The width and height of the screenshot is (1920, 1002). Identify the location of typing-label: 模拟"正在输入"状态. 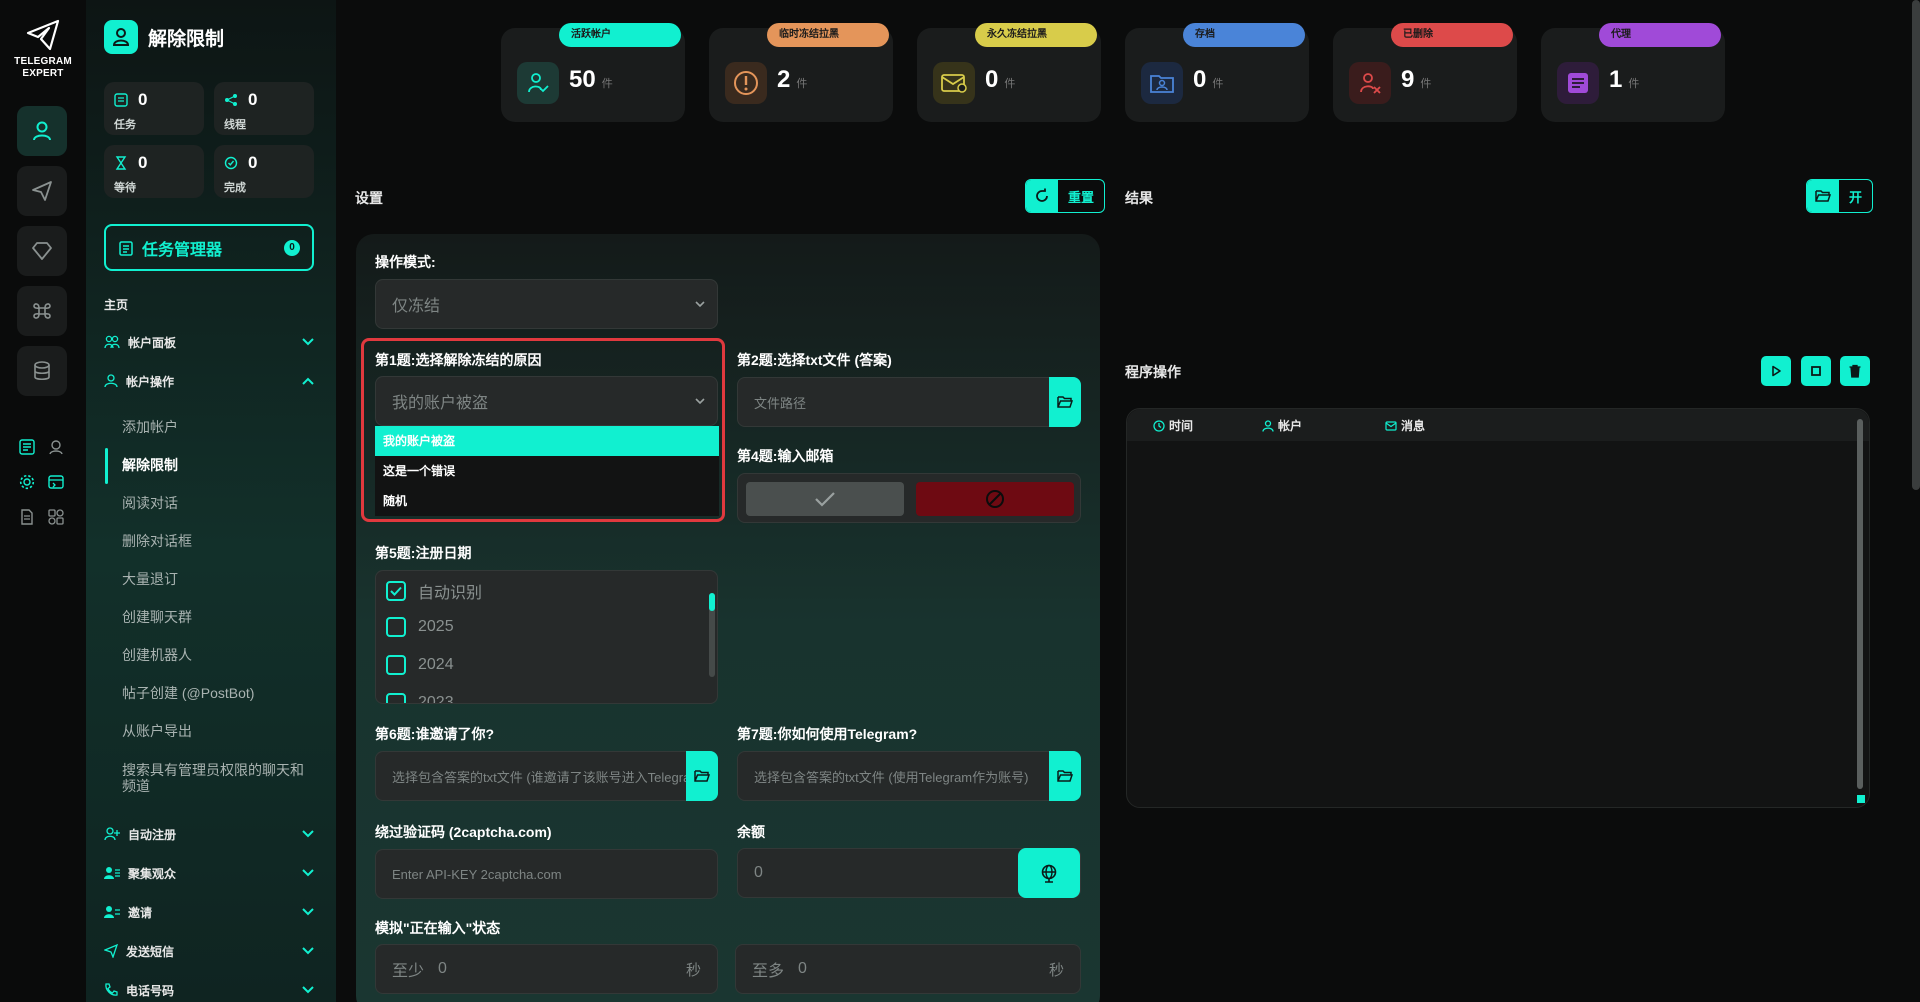
(438, 928).